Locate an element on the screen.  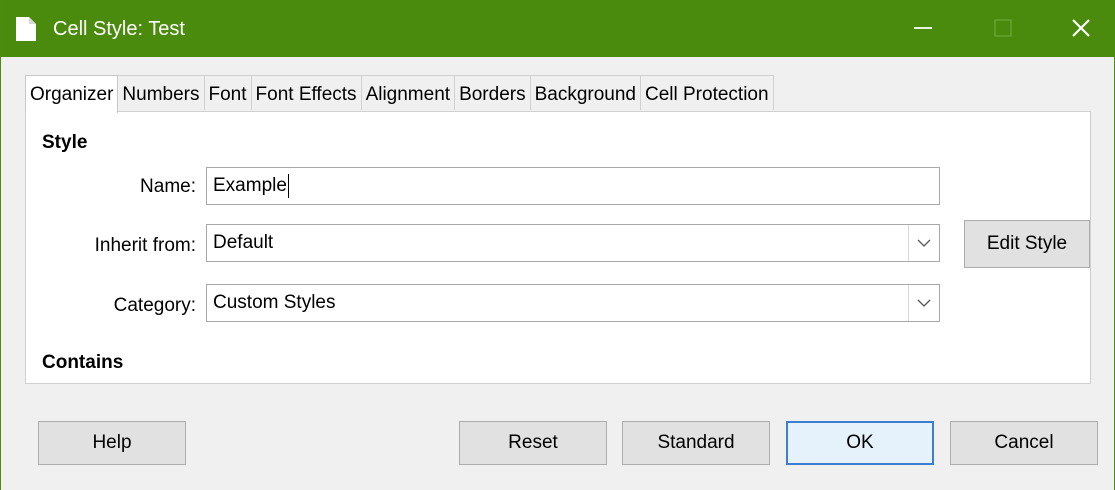
standard-button: Standard is located at coordinates (696, 443).